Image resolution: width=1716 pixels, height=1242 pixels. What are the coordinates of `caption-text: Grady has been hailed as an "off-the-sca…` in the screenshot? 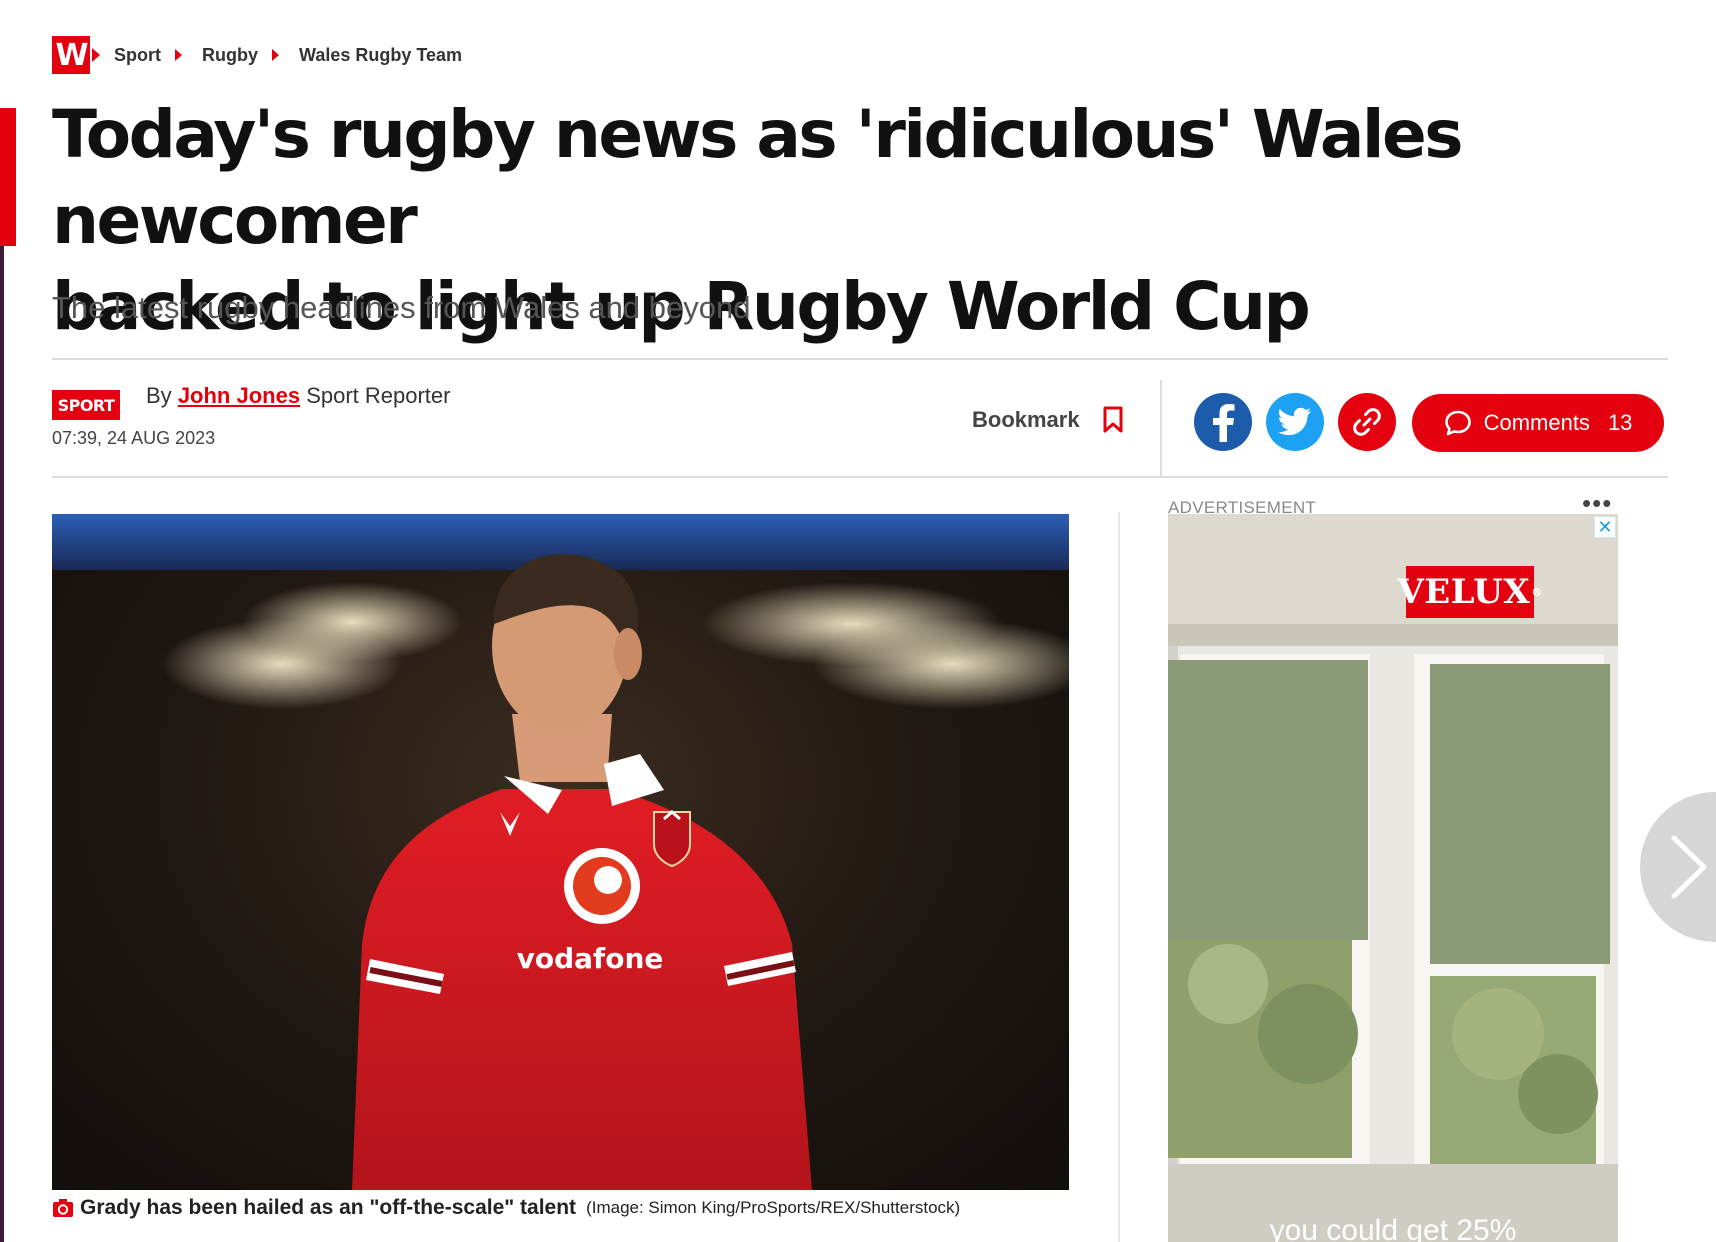 It's located at (328, 1207).